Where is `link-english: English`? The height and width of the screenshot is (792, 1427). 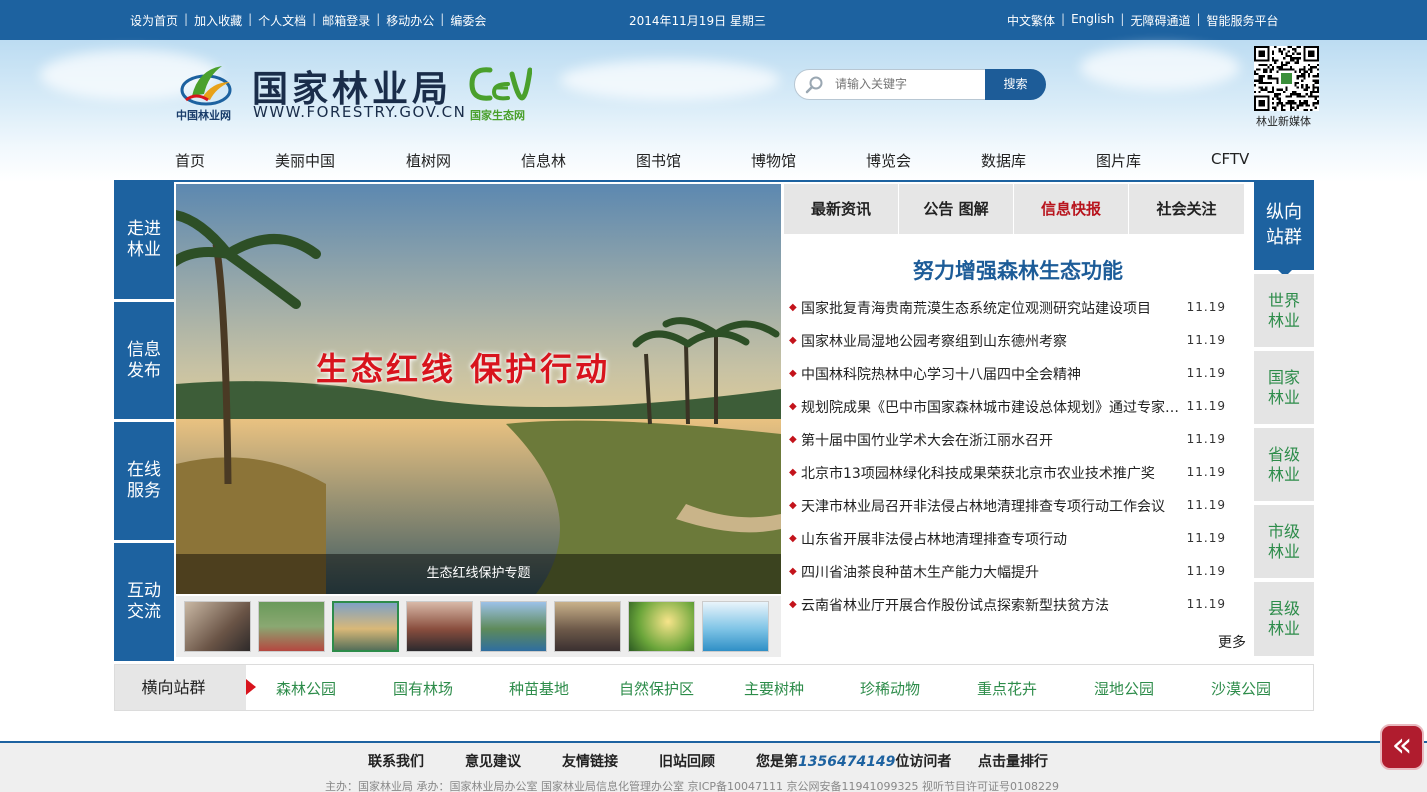 link-english: English is located at coordinates (1092, 20).